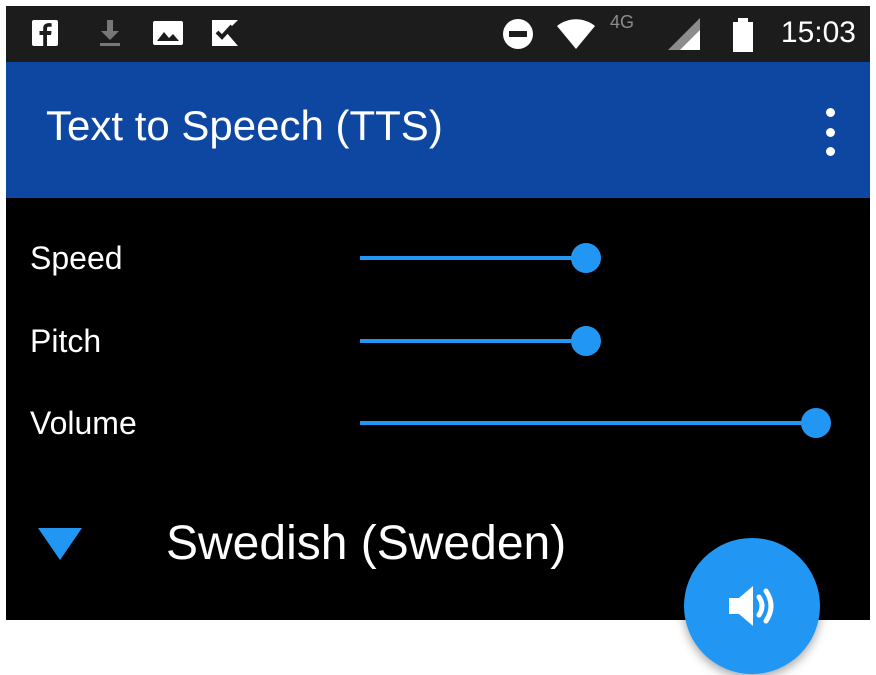 This screenshot has width=876, height=675. I want to click on speed-label: Speed, so click(76, 258).